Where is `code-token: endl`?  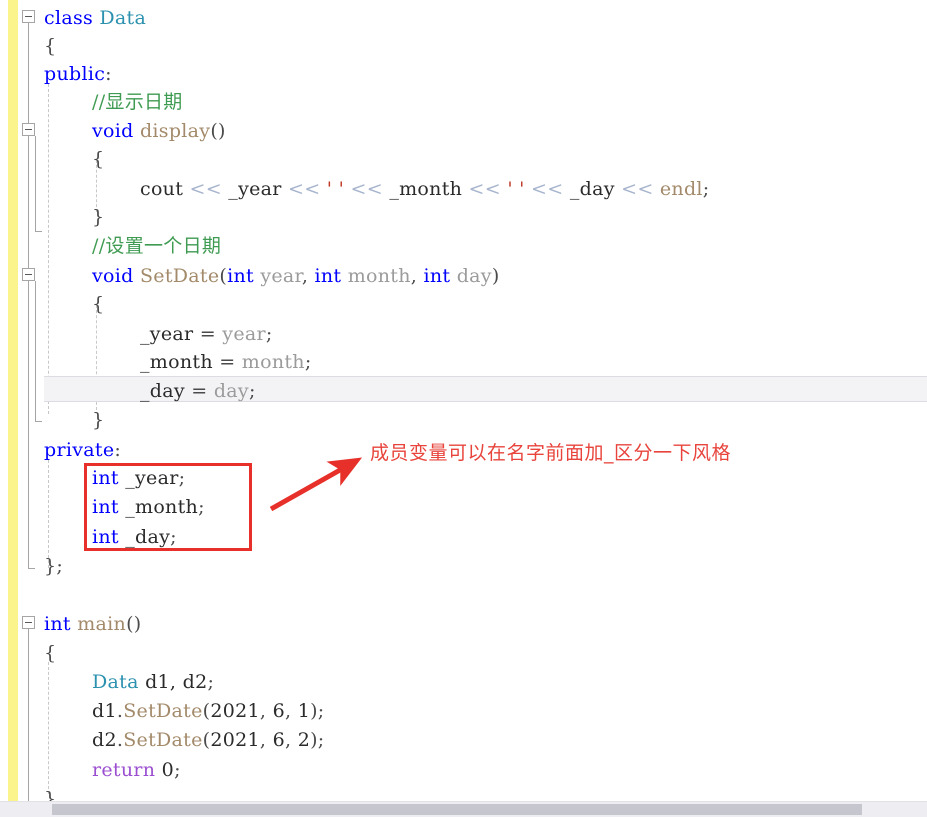 code-token: endl is located at coordinates (681, 189).